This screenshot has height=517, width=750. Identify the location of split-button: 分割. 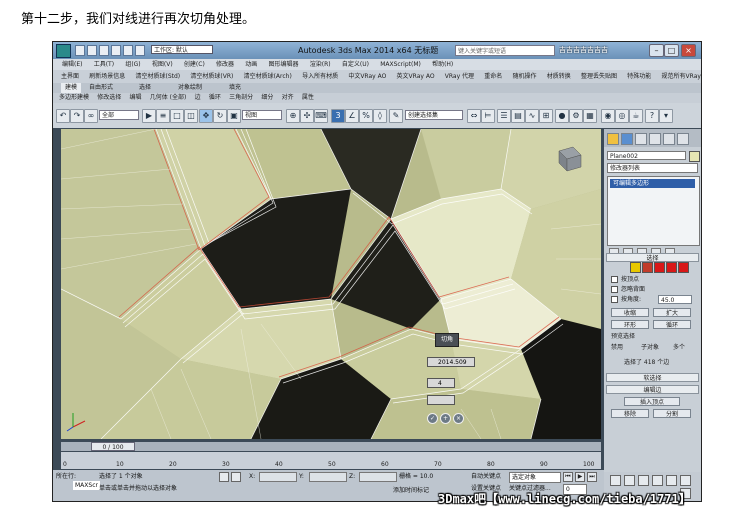
(672, 413).